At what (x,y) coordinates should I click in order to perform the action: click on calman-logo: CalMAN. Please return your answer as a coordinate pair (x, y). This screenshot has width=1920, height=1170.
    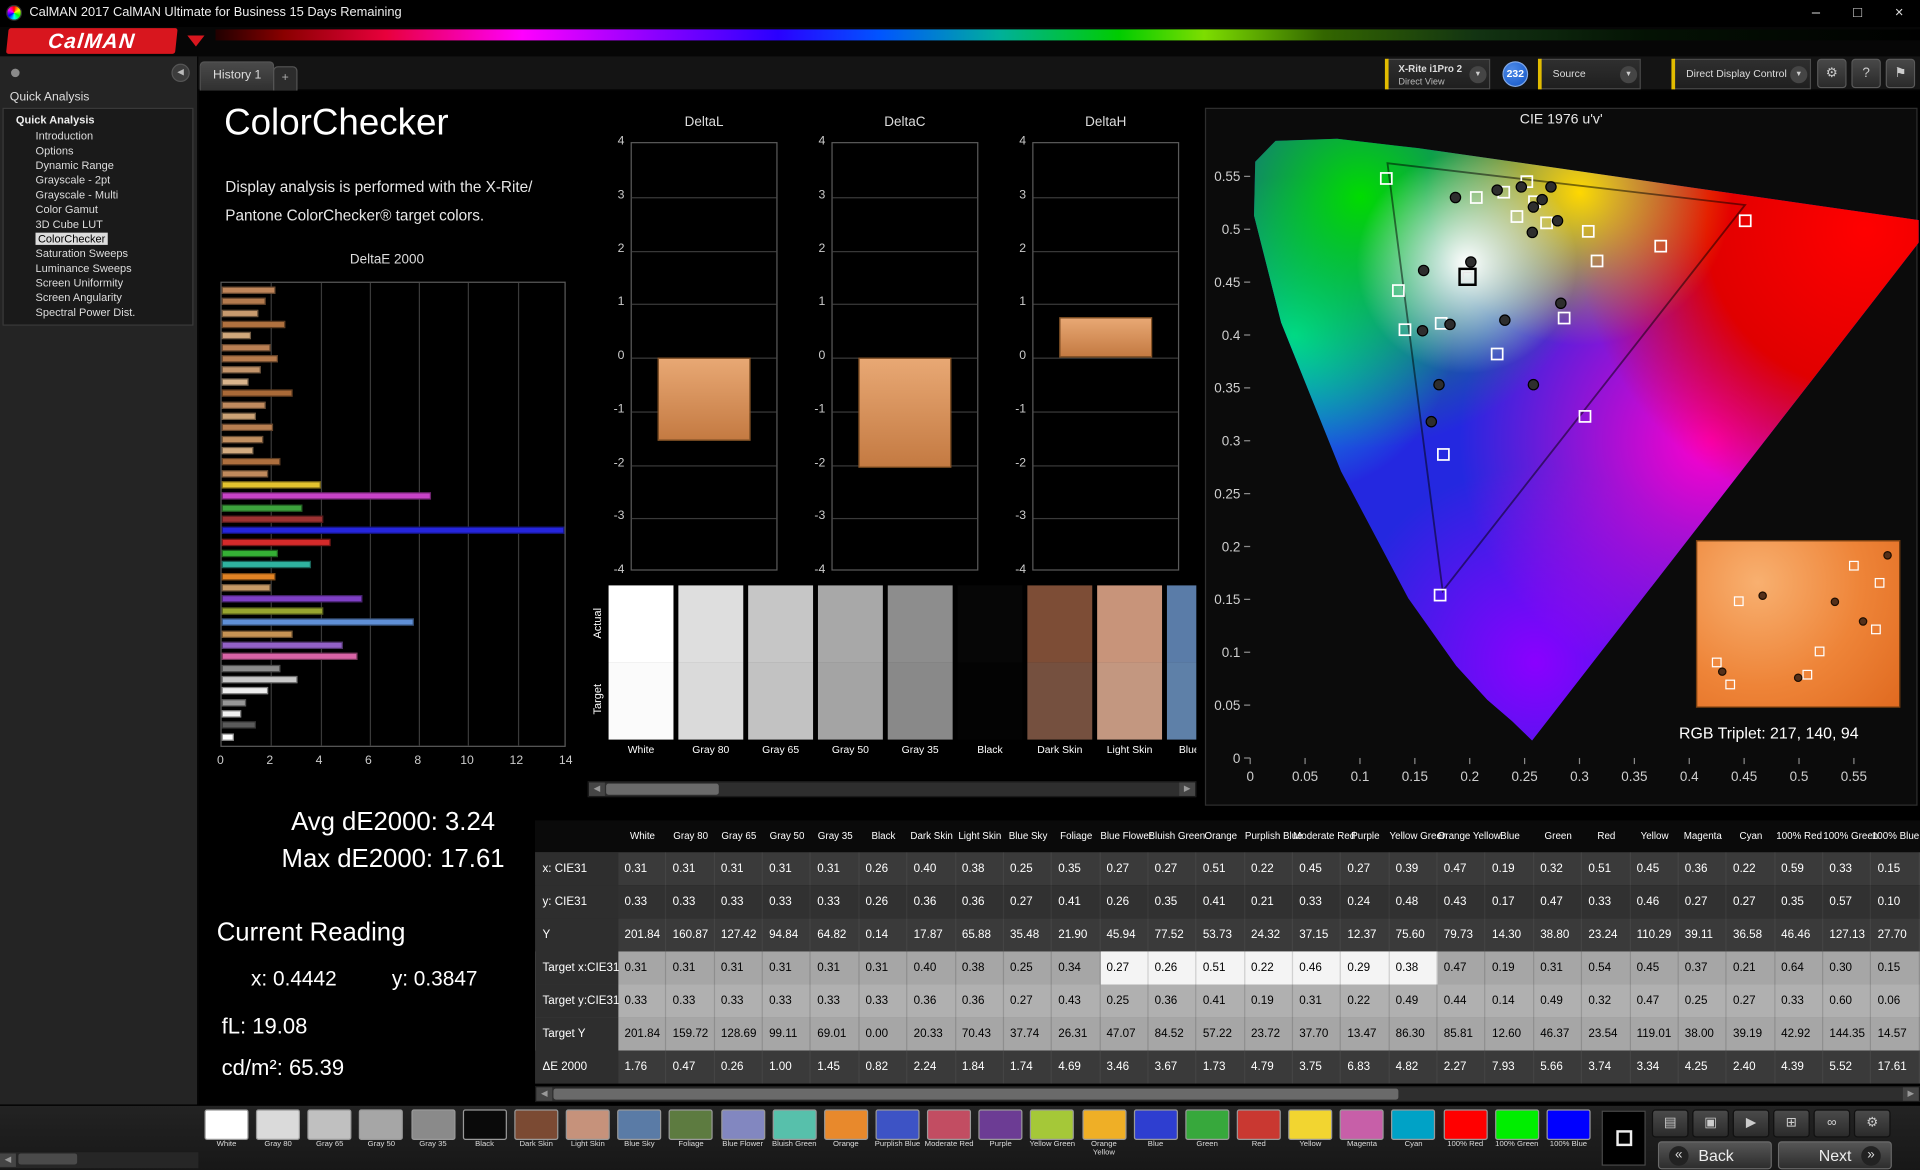
    Looking at the image, I should click on (91, 41).